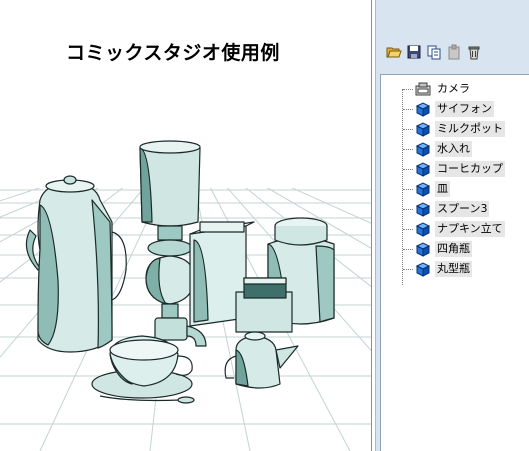 Image resolution: width=529 pixels, height=451 pixels. I want to click on tree-item-label: スプーン3, so click(462, 209).